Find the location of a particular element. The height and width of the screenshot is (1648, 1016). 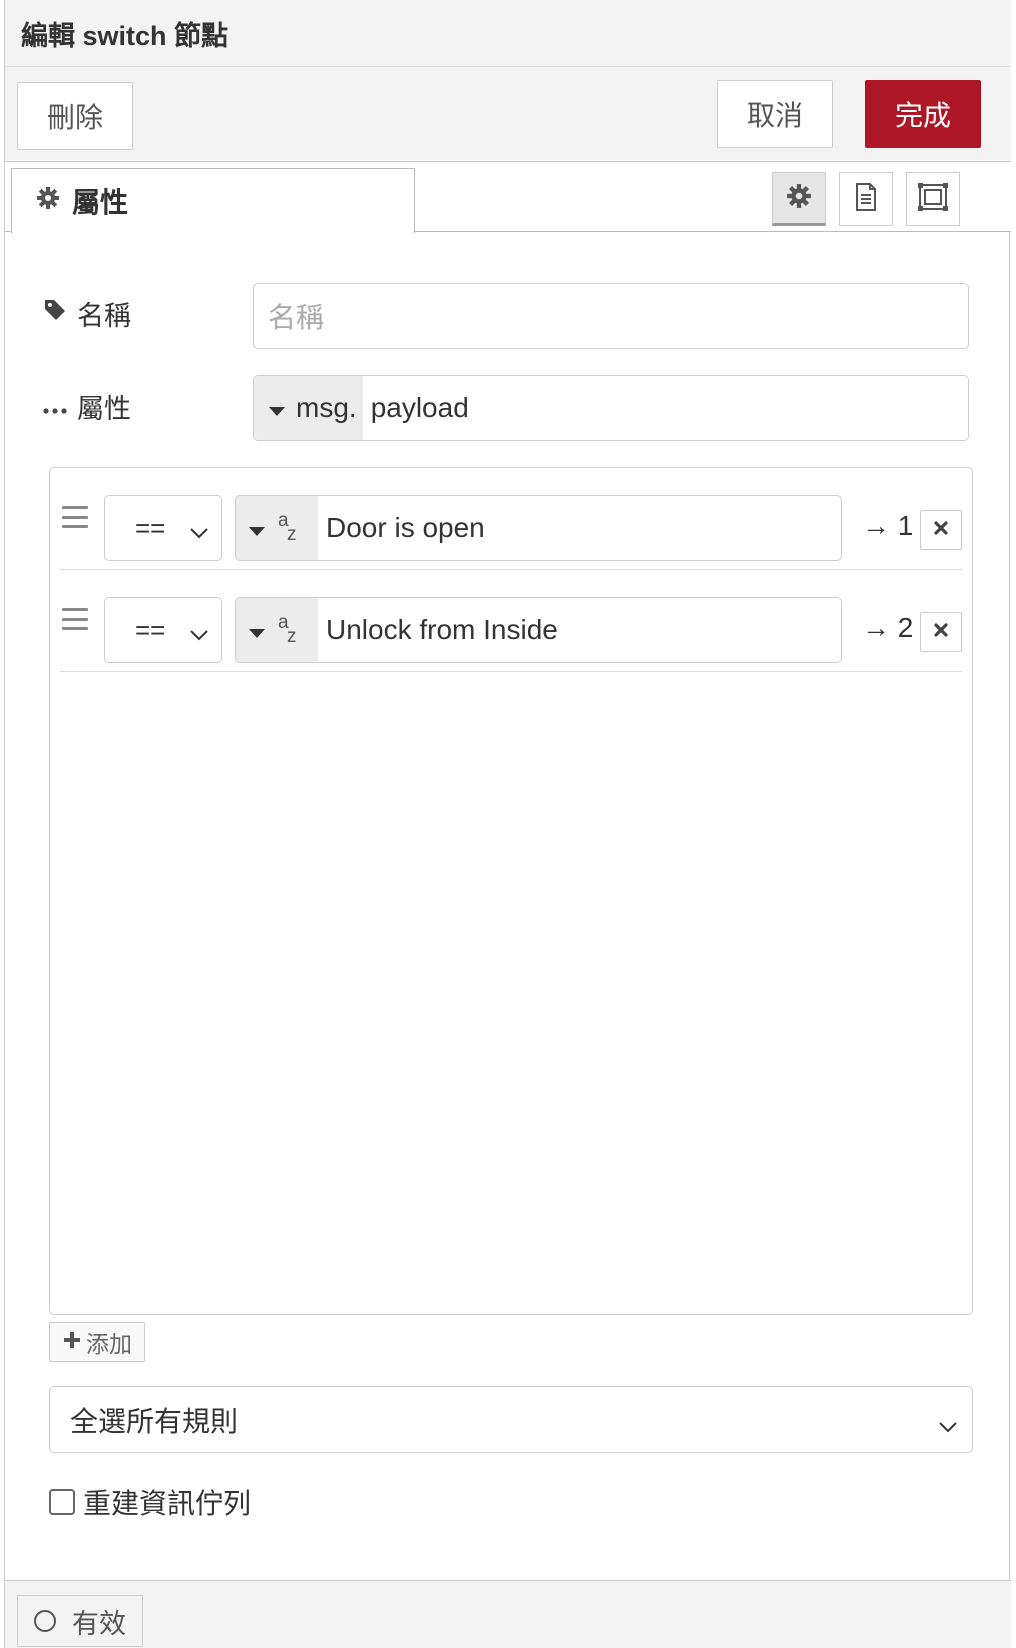

repair-sequences-option: 重建資訊佇列 is located at coordinates (150, 1502).